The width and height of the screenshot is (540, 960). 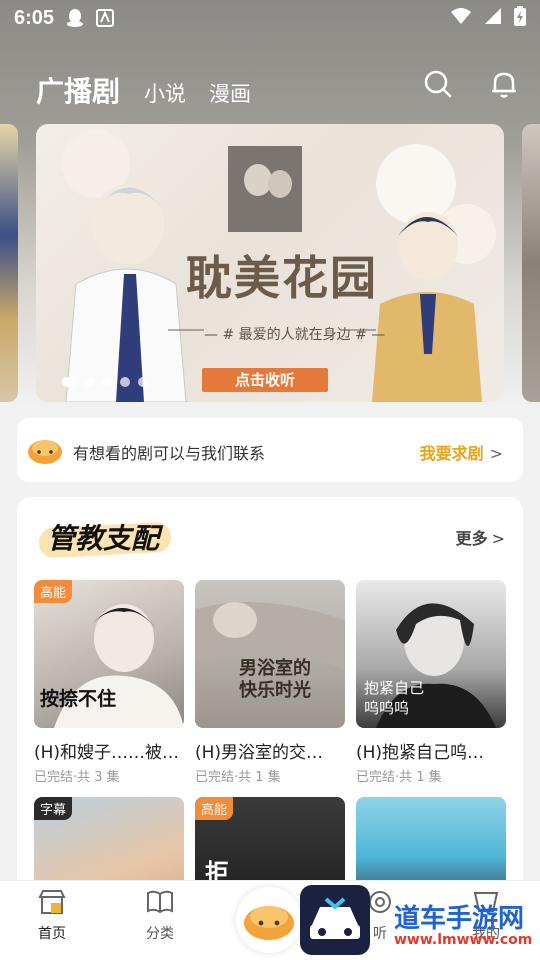 I want to click on tab-category: 分类, so click(x=160, y=916).